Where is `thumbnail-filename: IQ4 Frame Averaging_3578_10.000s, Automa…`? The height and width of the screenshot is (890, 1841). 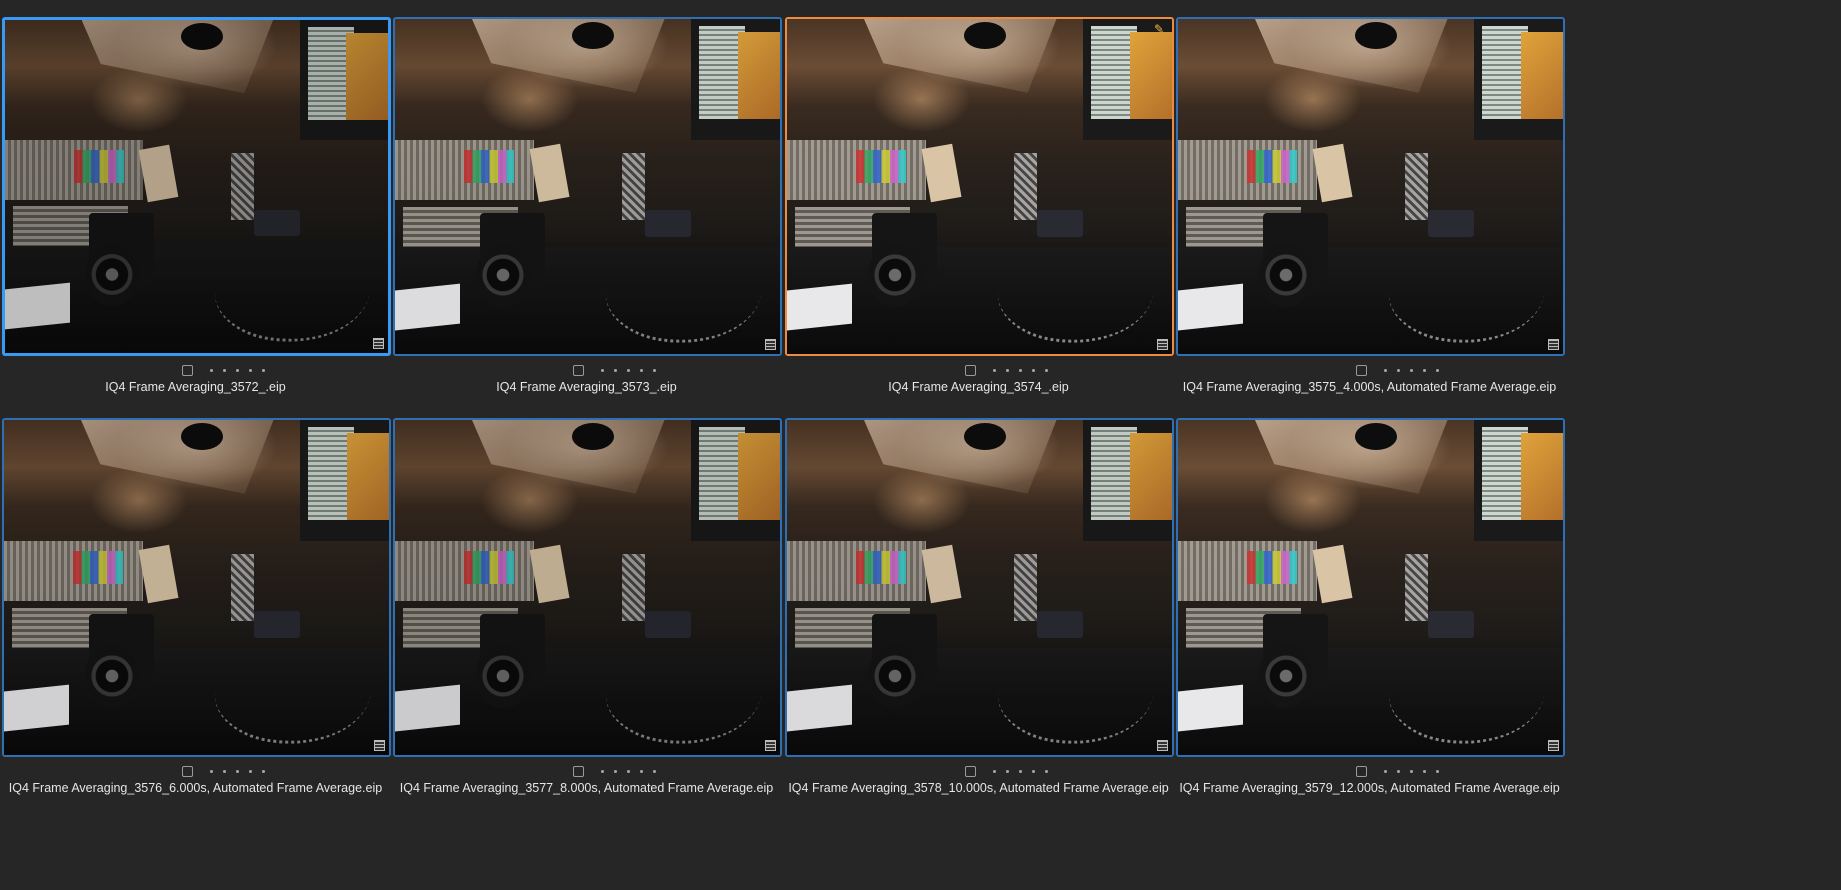
thumbnail-filename: IQ4 Frame Averaging_3578_10.000s, Automa… is located at coordinates (978, 788).